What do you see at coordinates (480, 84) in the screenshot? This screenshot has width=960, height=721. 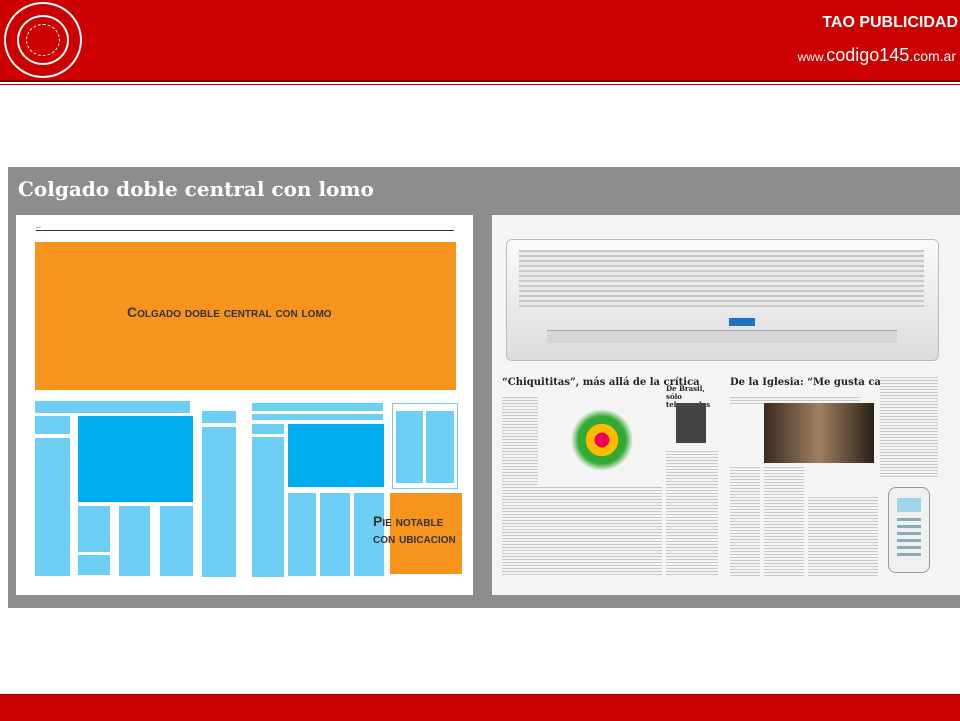 I see `header-divider` at bounding box center [480, 84].